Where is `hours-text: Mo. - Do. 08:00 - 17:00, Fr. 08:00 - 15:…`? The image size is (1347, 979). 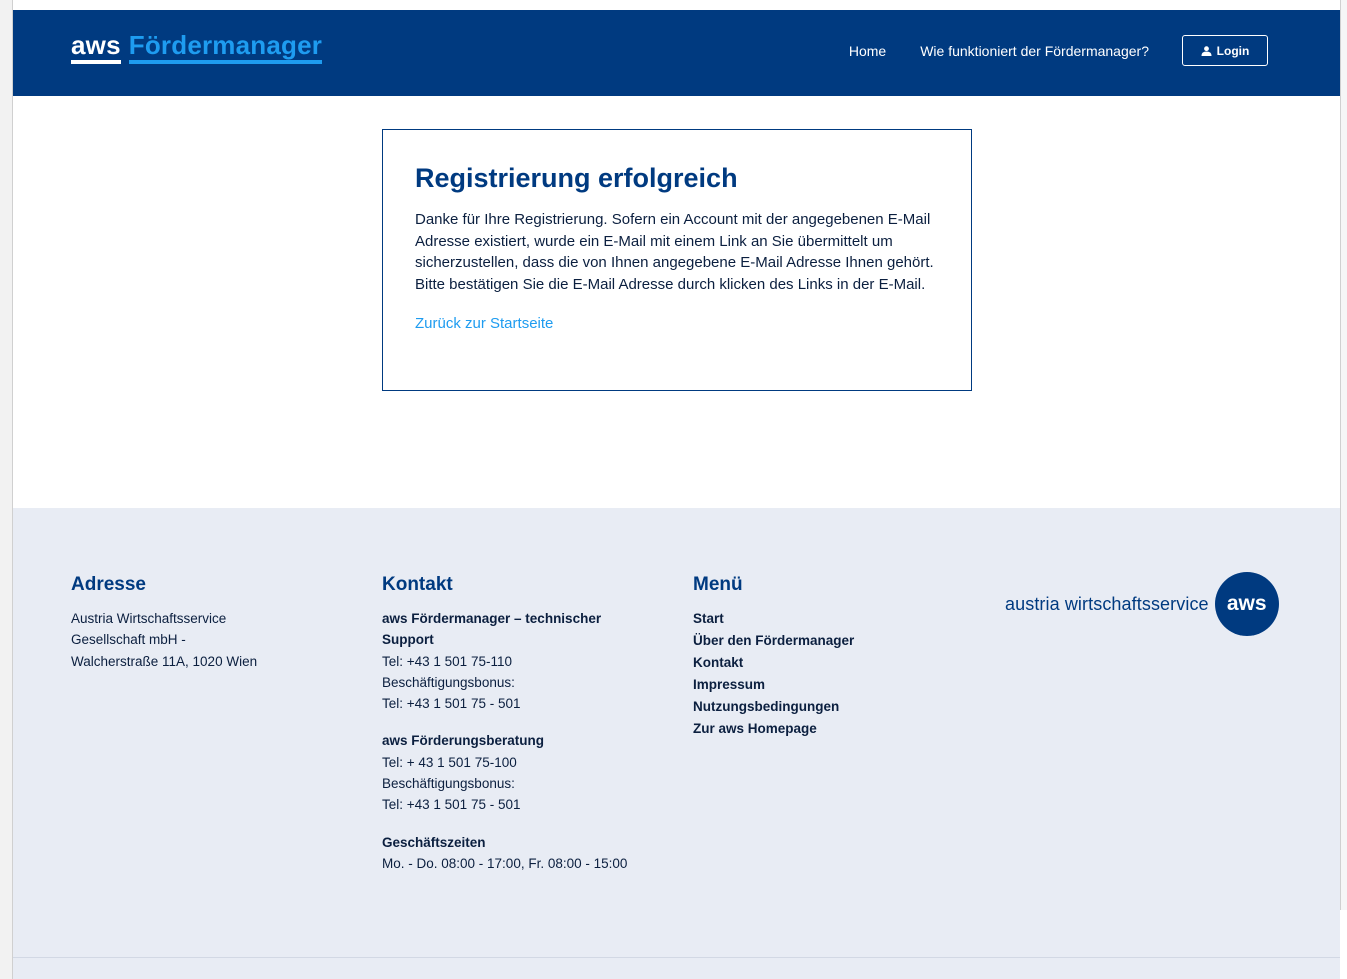
hours-text: Mo. - Do. 08:00 - 17:00, Fr. 08:00 - 15:… is located at coordinates (505, 863).